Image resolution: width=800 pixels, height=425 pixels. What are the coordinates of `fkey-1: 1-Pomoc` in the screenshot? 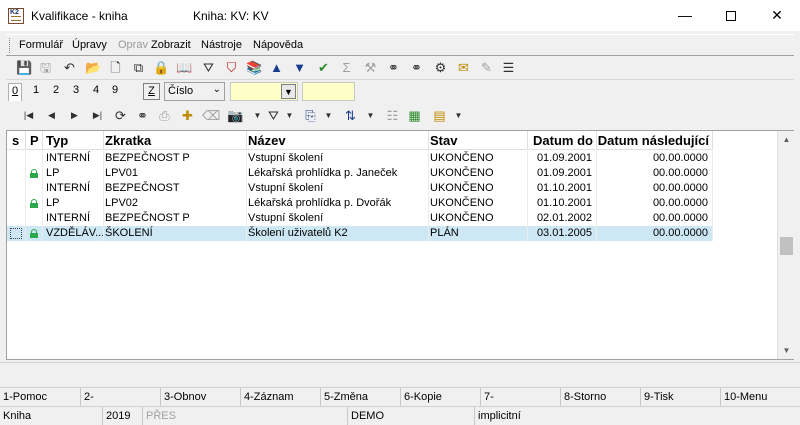 It's located at (40, 397).